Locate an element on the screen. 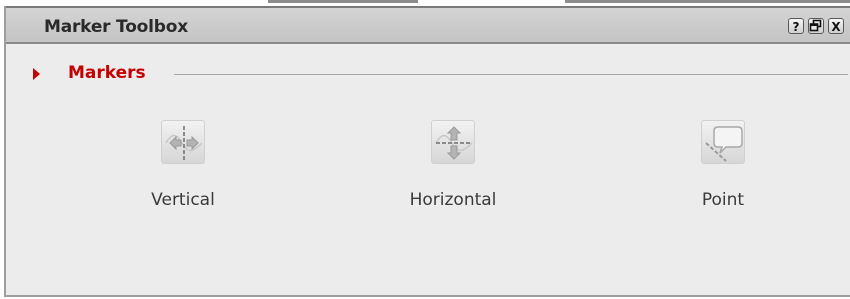  restore-button is located at coordinates (816, 26).